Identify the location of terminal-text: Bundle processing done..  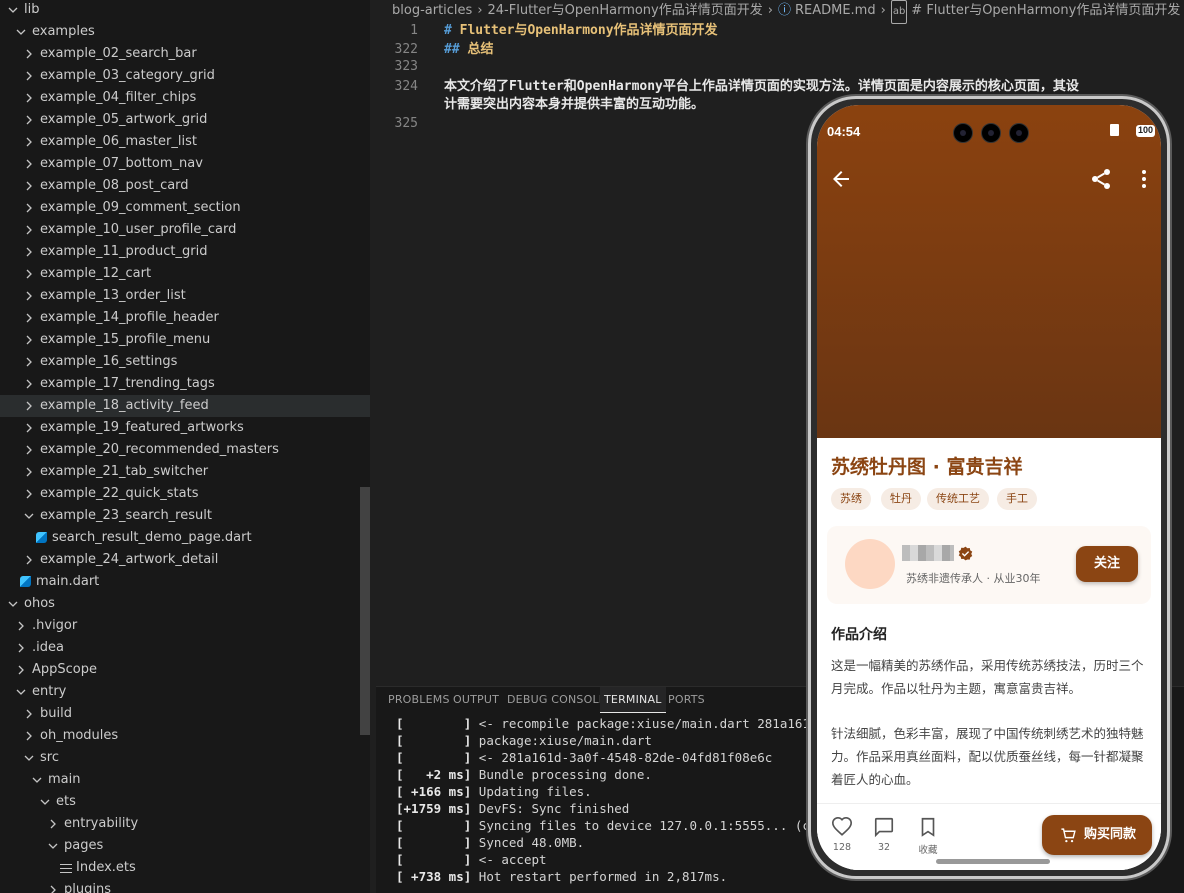
(561, 774).